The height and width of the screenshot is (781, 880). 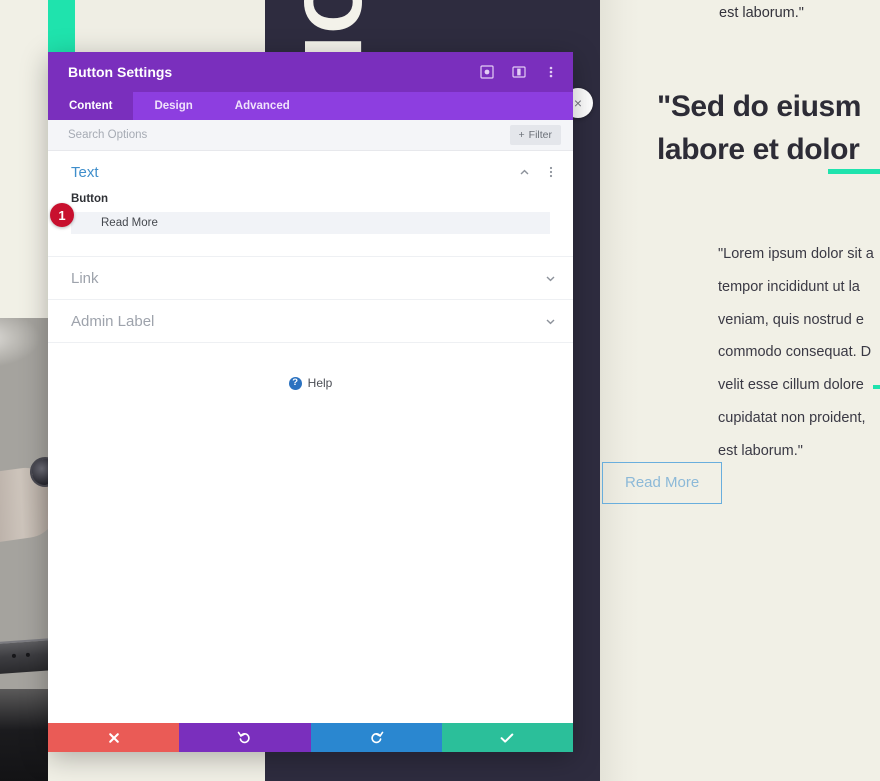 I want to click on section-text-icons, so click(x=537, y=172).